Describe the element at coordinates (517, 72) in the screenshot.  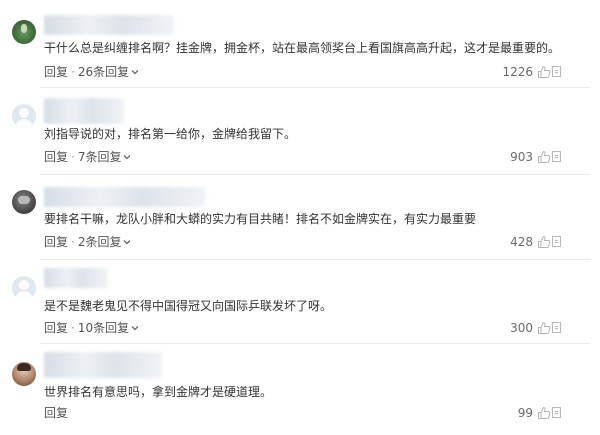
I see `like-count: 1226` at that location.